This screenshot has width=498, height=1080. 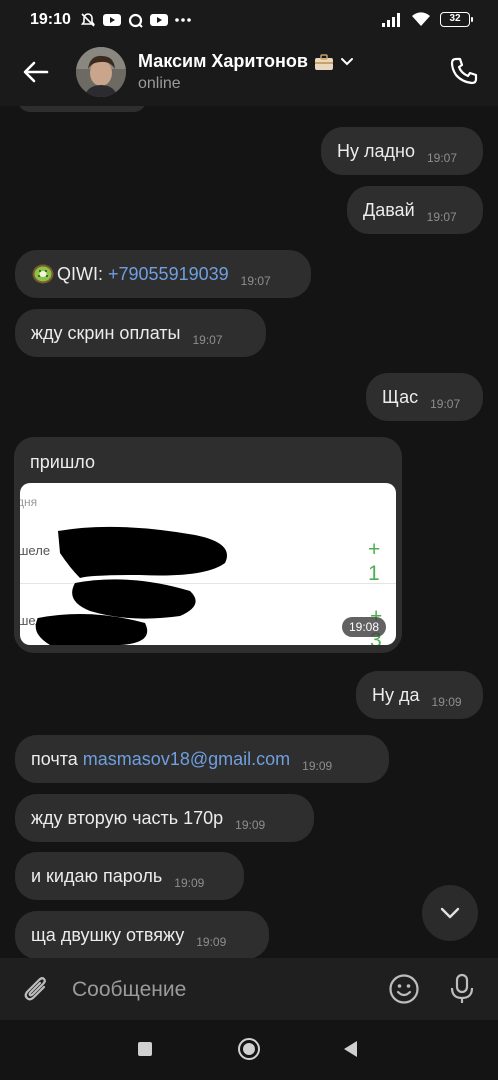 What do you see at coordinates (43, 274) in the screenshot?
I see `kiwi-icon` at bounding box center [43, 274].